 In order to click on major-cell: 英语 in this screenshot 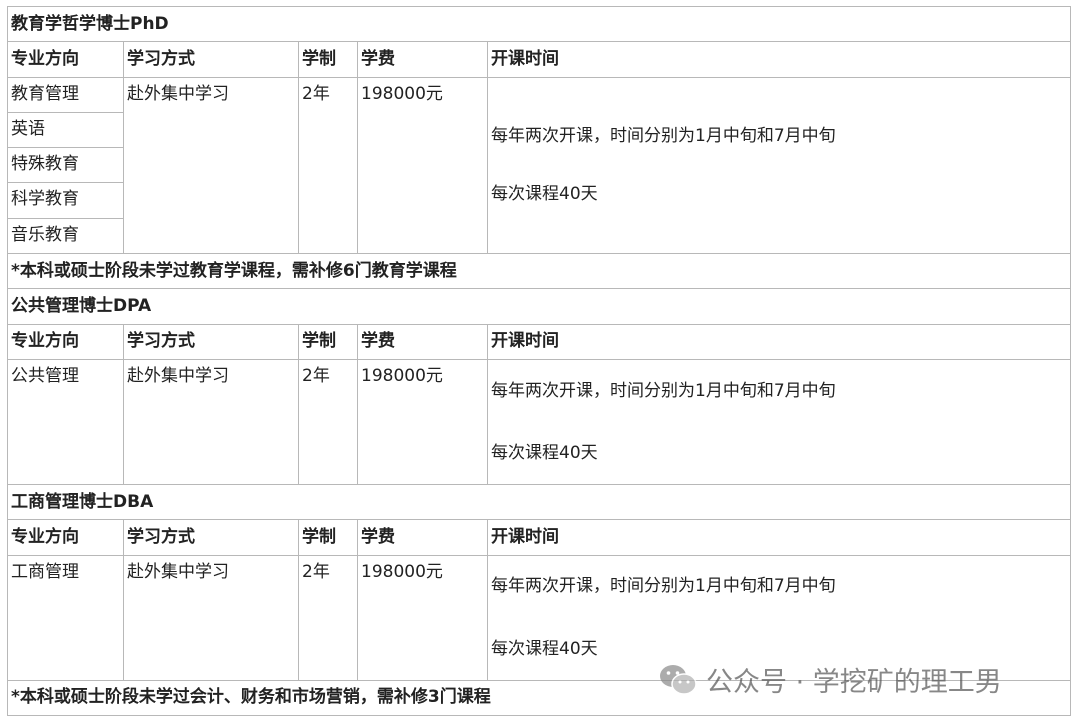, I will do `click(65, 130)`.